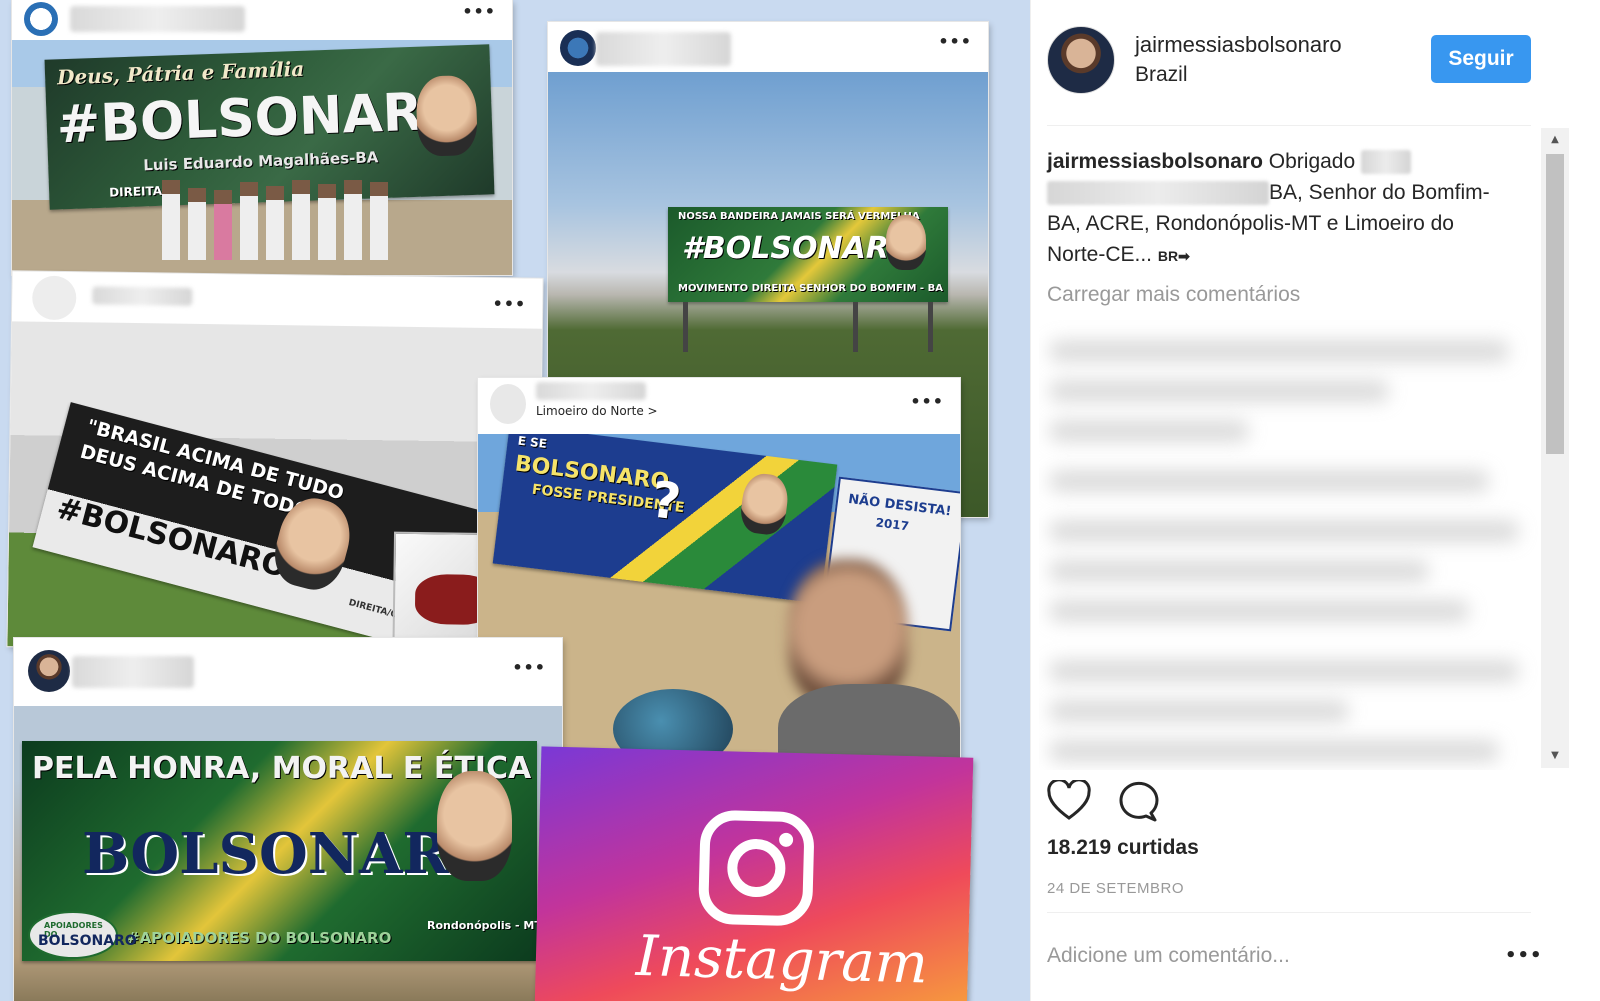 The width and height of the screenshot is (1600, 1001). Describe the element at coordinates (135, 191) in the screenshot. I see `billboard-text: DIREITA` at that location.